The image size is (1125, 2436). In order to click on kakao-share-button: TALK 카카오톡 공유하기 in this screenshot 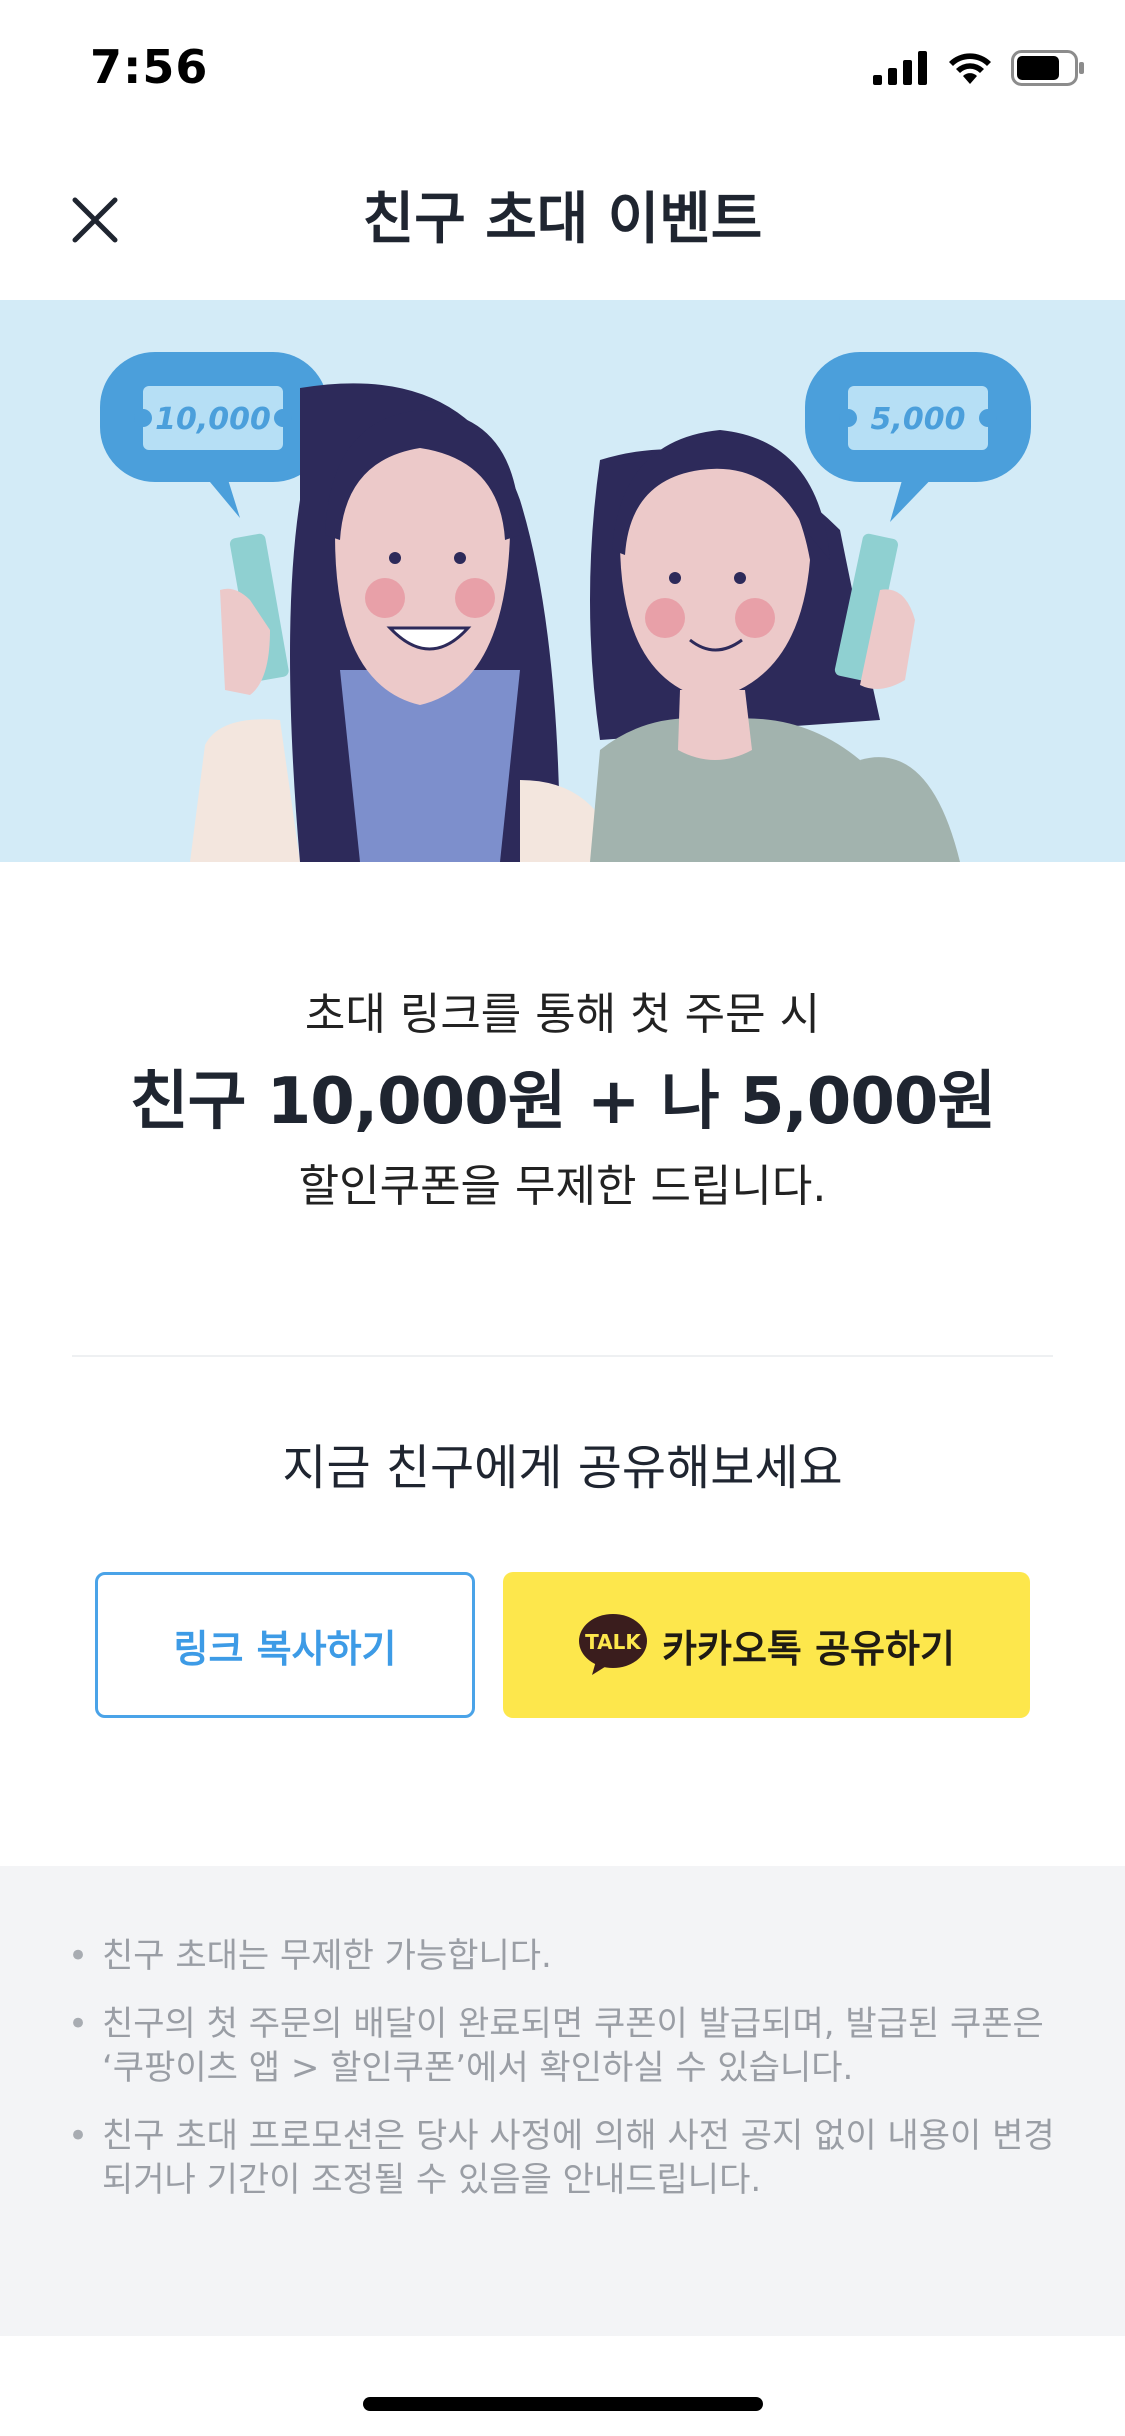, I will do `click(766, 1645)`.